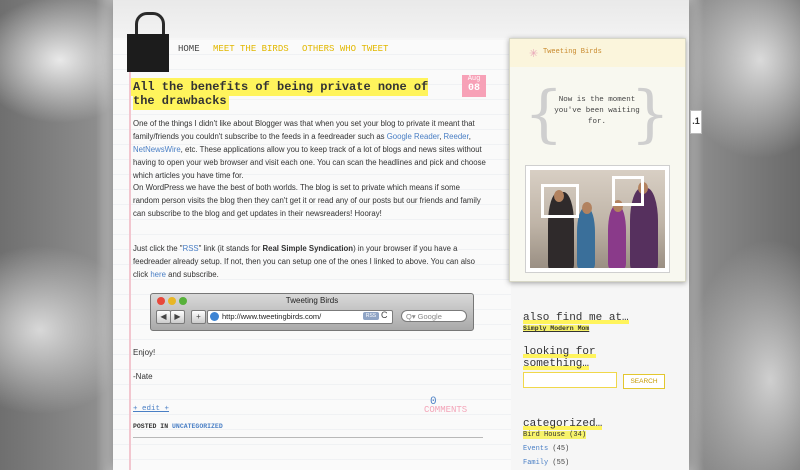 The width and height of the screenshot is (800, 470). Describe the element at coordinates (157, 149) in the screenshot. I see `netnewswire-link: NetNewsWire` at that location.